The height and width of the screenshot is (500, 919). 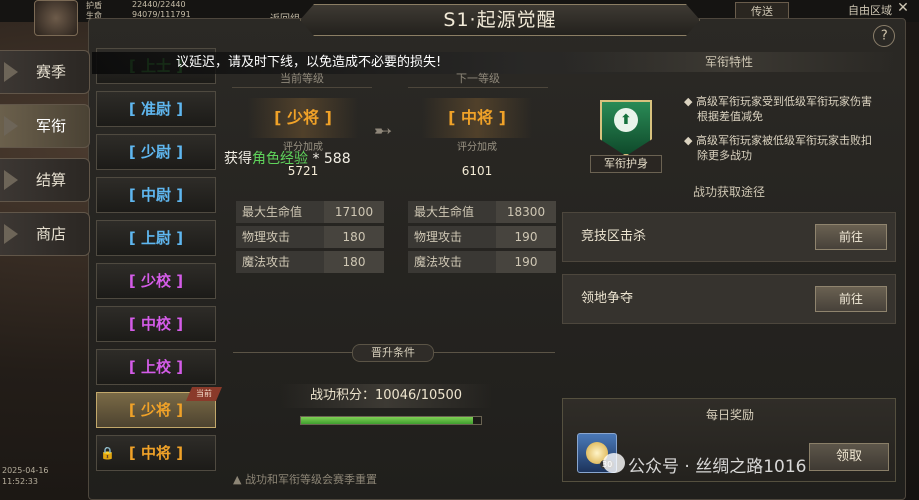 What do you see at coordinates (331, 159) in the screenshot?
I see `gain-suffix: * 588` at bounding box center [331, 159].